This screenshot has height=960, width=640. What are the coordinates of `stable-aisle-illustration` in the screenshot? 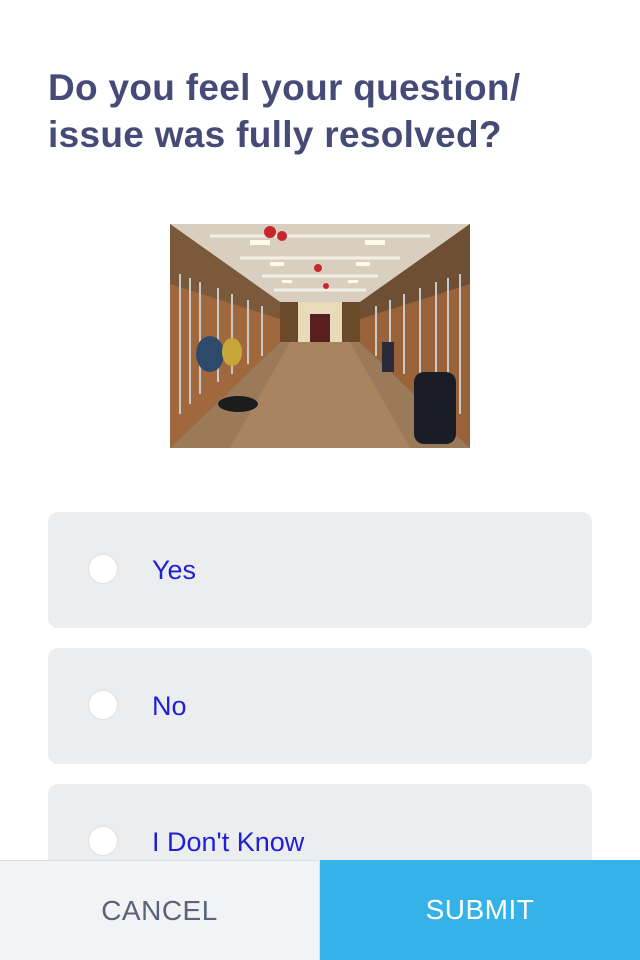 It's located at (320, 336).